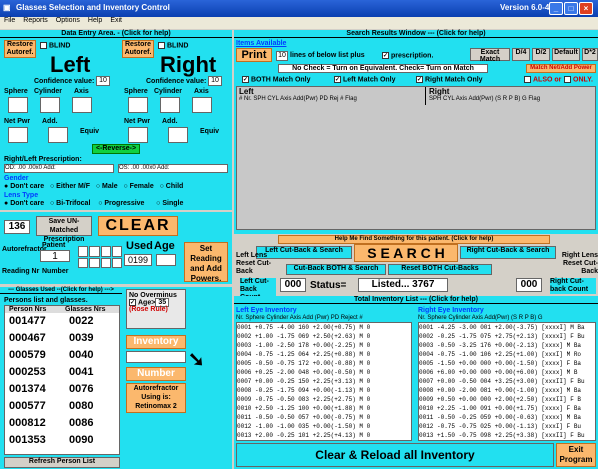  Describe the element at coordinates (95, 20) in the screenshot. I see `menu-help: Help` at that location.